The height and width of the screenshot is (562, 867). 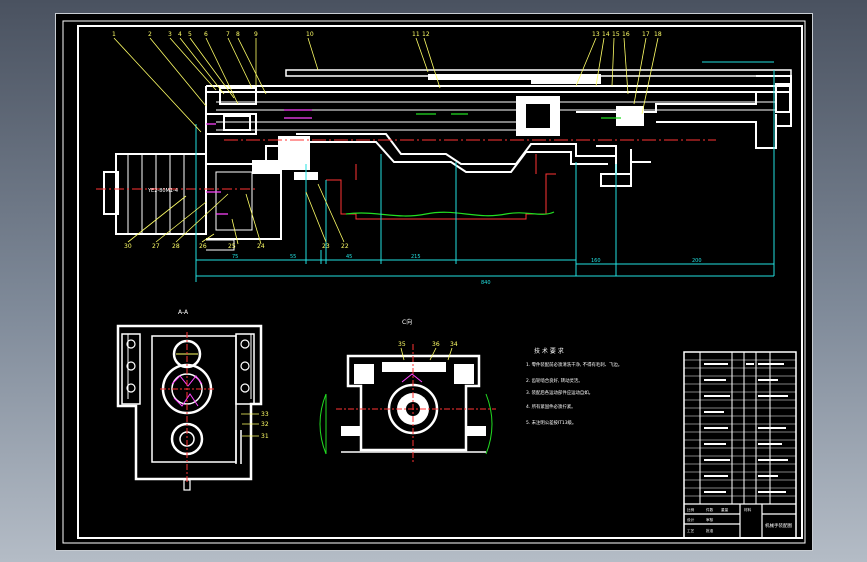 I want to click on dim-text: 75, so click(x=235, y=257).